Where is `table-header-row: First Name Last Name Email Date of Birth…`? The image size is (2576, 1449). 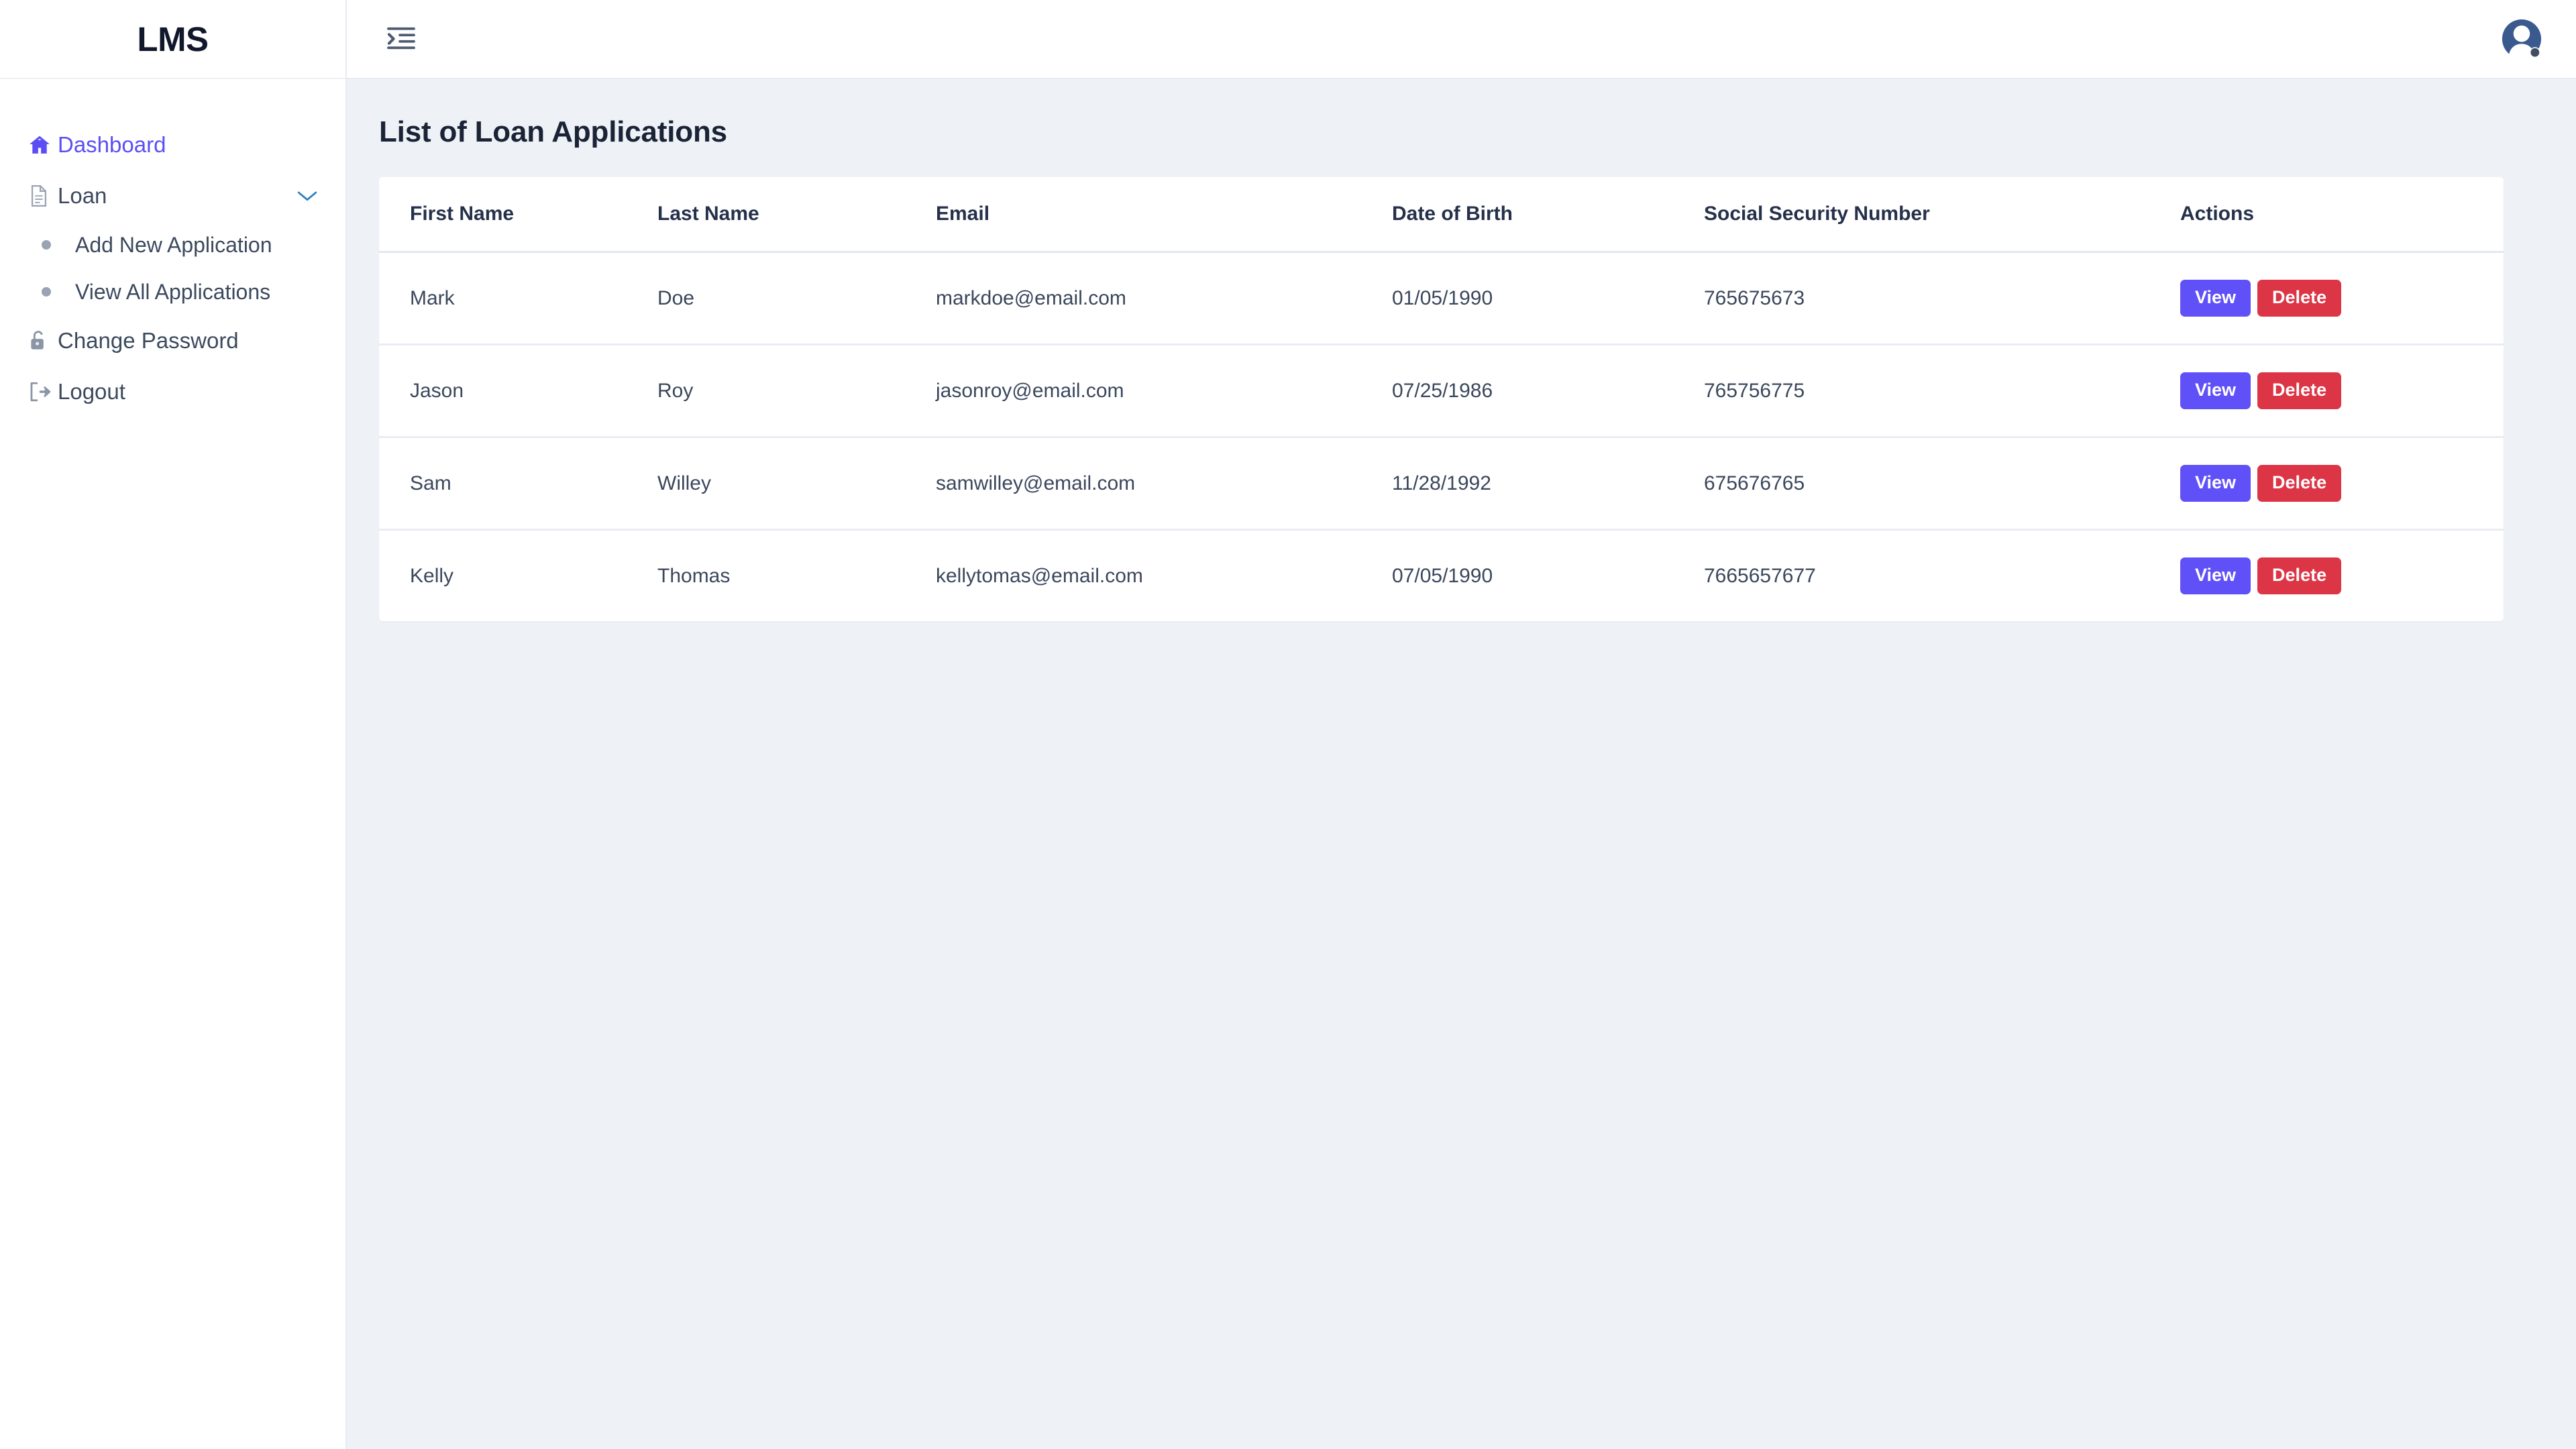
table-header-row: First Name Last Name Email Date of Birth… is located at coordinates (1441, 215).